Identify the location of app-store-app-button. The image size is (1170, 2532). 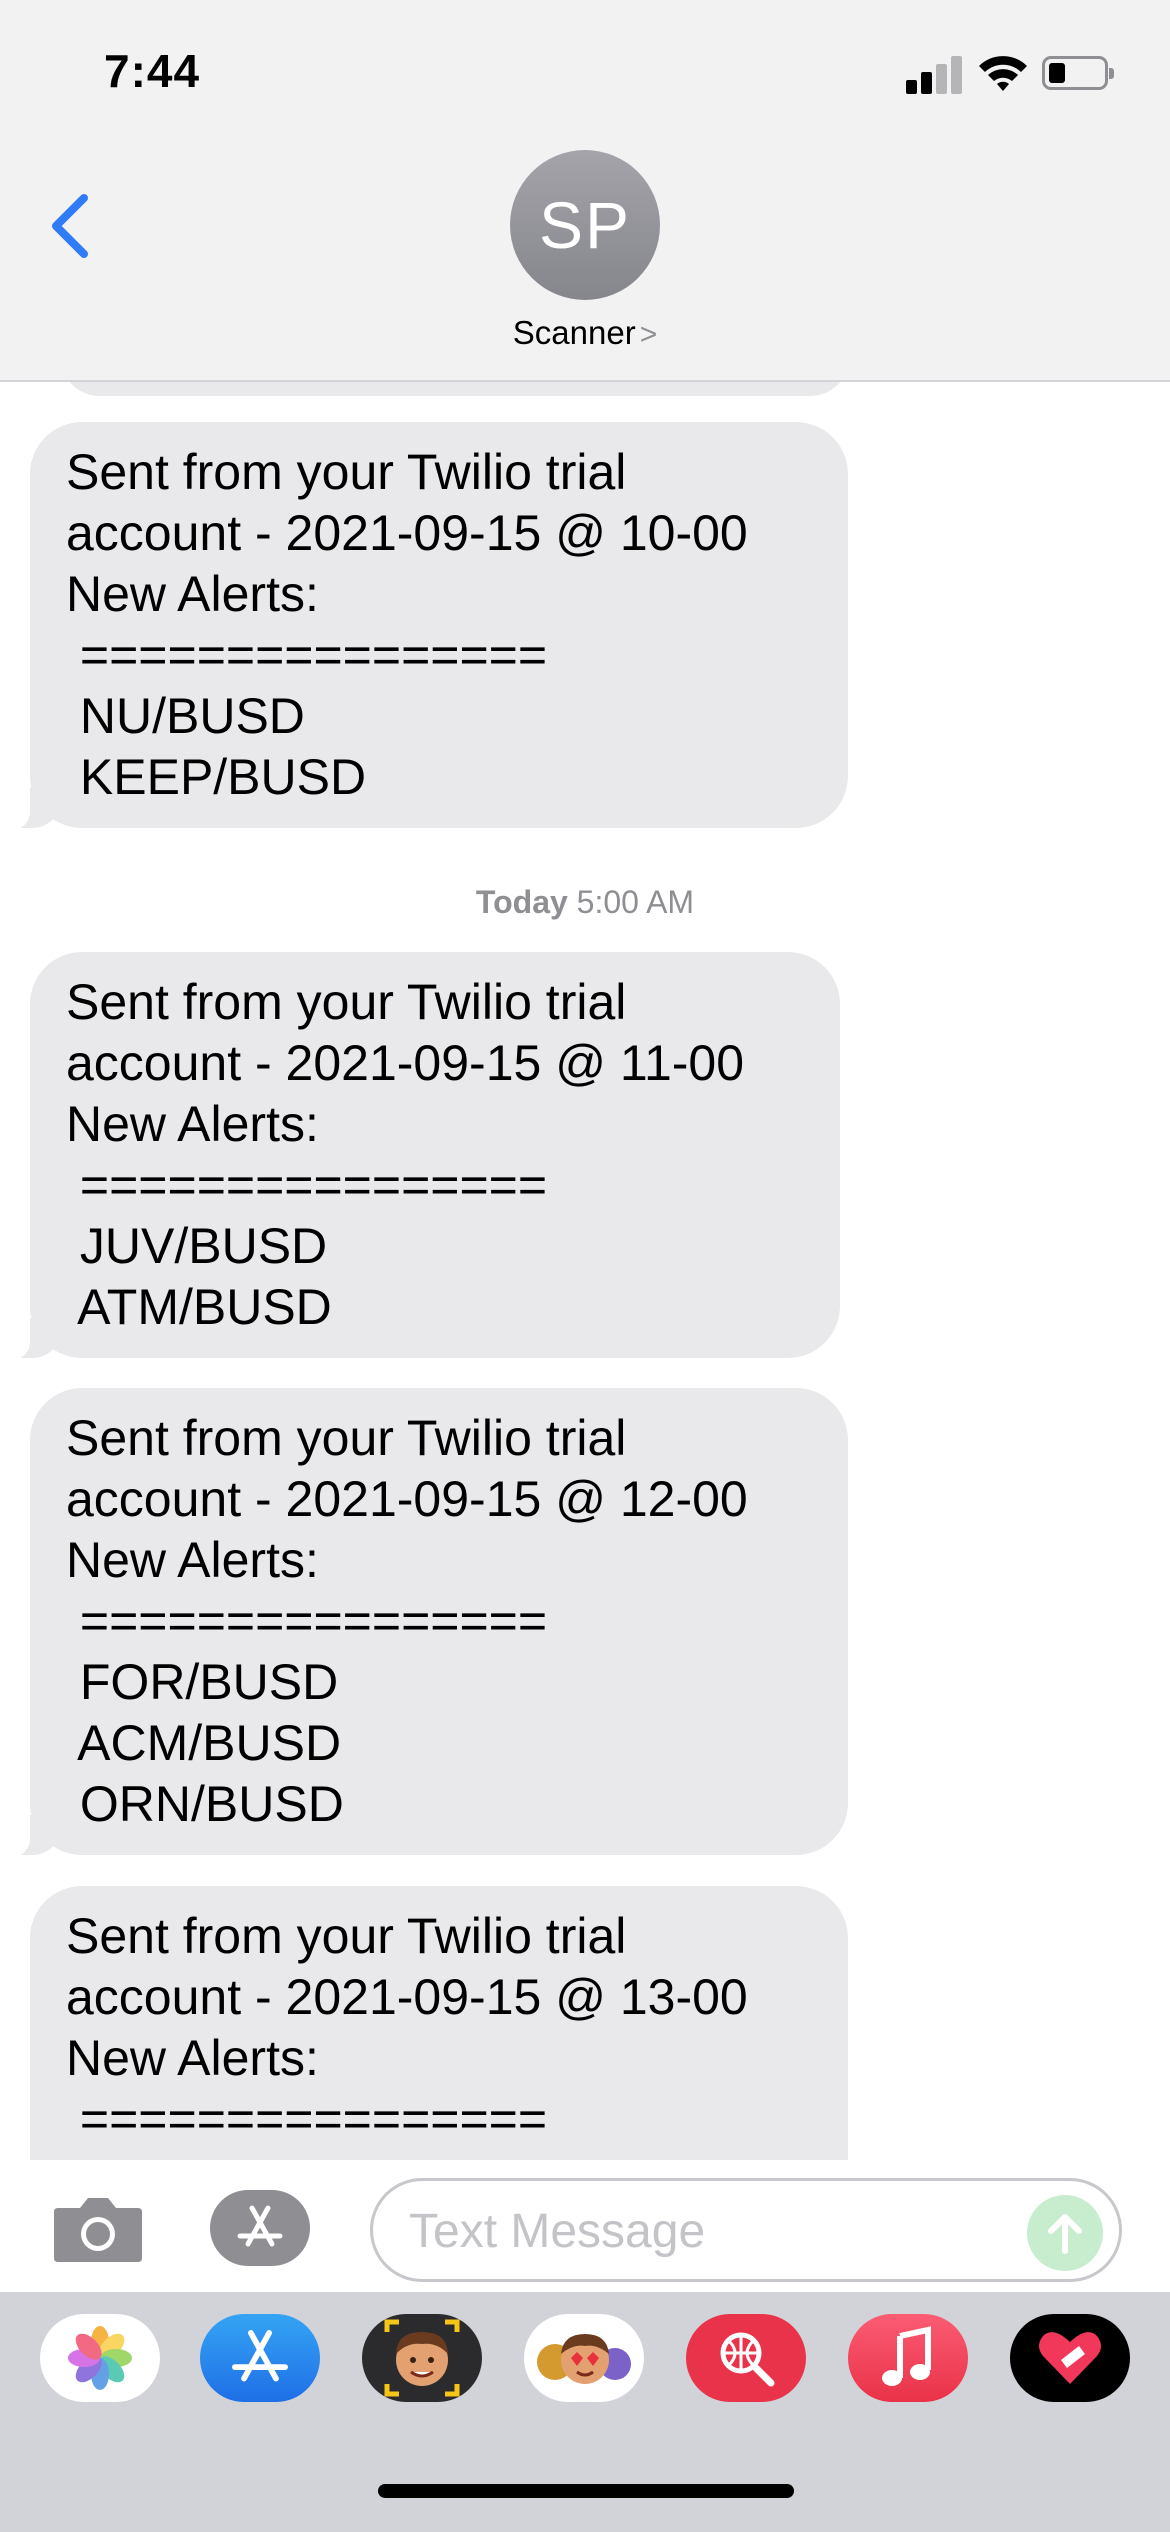
(260, 2358).